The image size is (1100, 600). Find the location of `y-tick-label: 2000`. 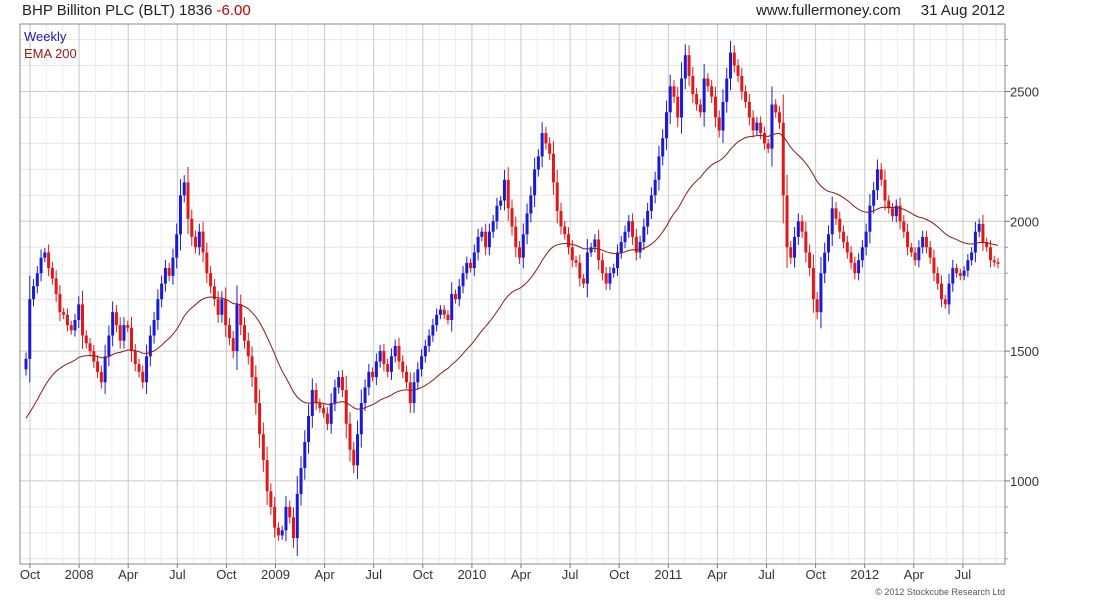

y-tick-label: 2000 is located at coordinates (1024, 221).